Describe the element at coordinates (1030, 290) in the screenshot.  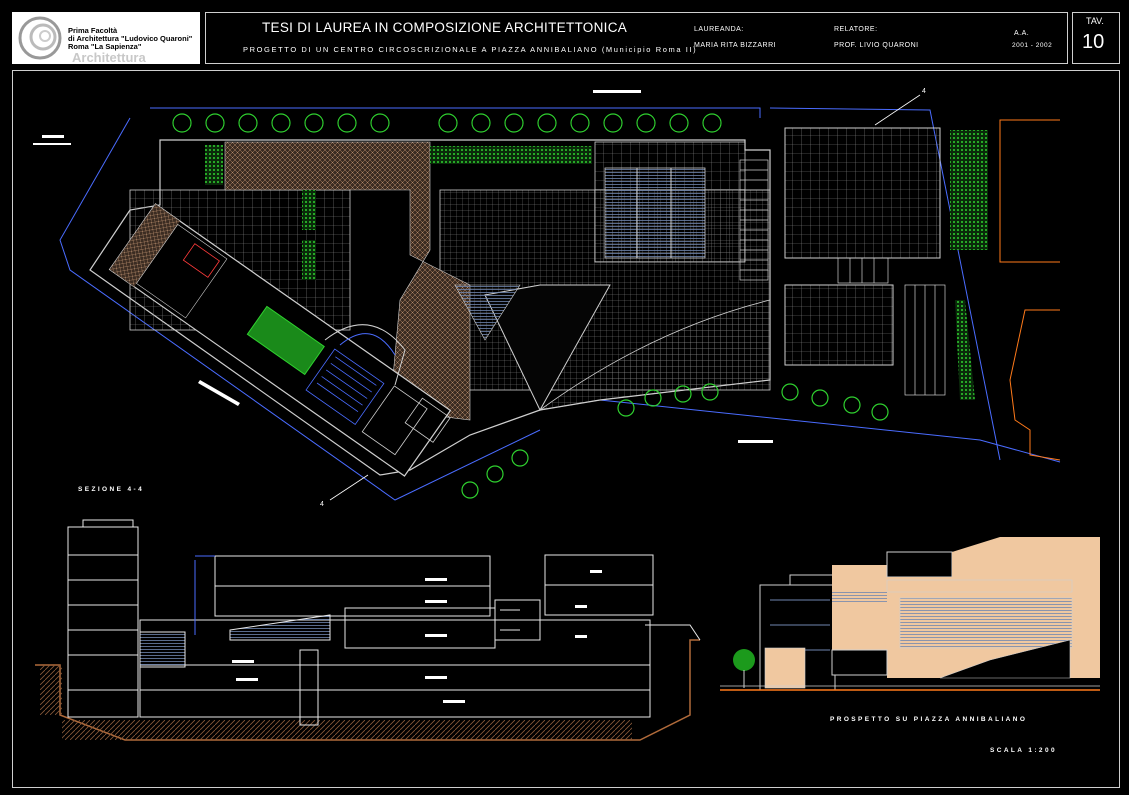
I see `neighbour-outline` at that location.